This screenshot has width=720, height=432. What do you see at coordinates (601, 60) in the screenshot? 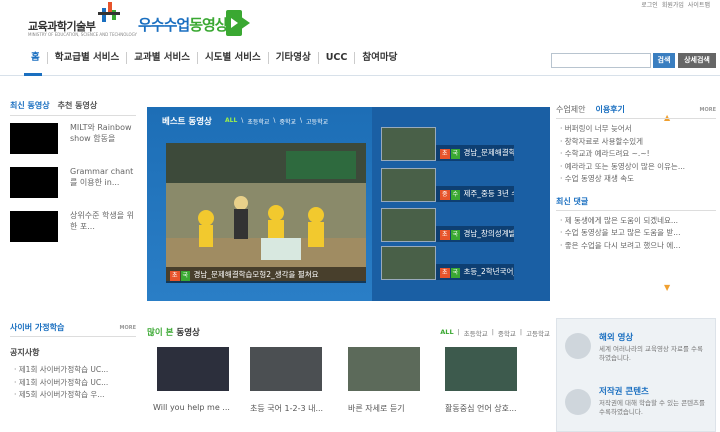
I see `search-input` at bounding box center [601, 60].